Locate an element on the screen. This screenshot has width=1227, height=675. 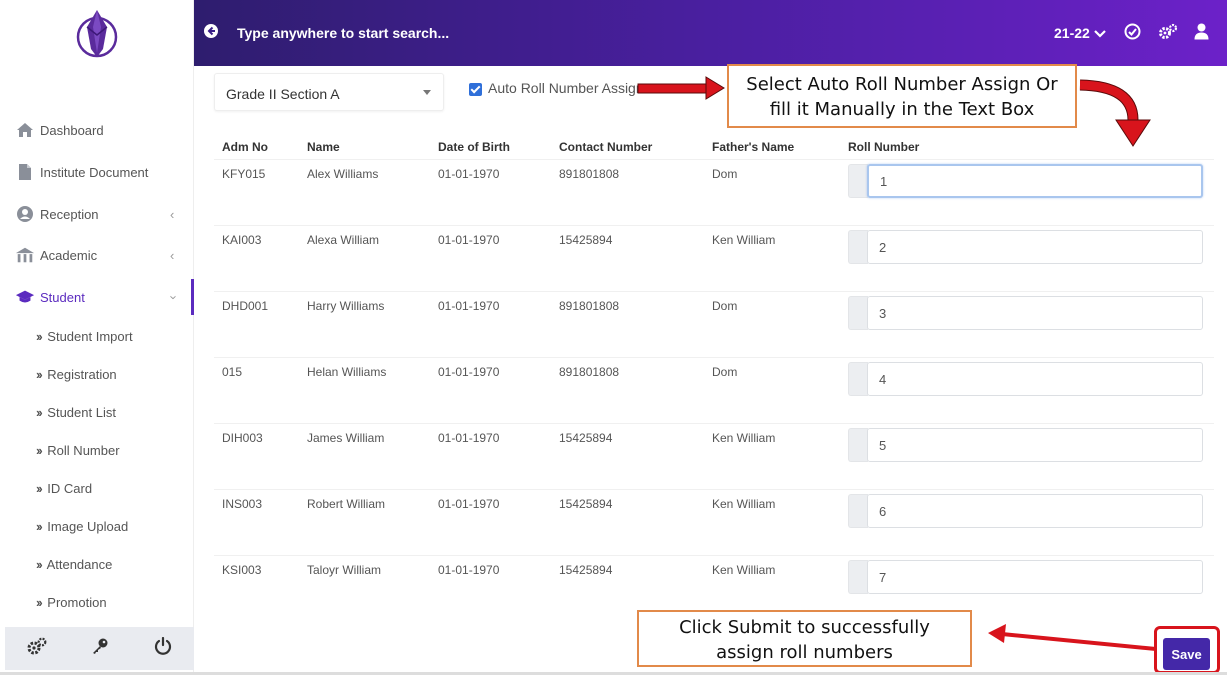
annotation-arrow-curved-down is located at coordinates (1115, 113).